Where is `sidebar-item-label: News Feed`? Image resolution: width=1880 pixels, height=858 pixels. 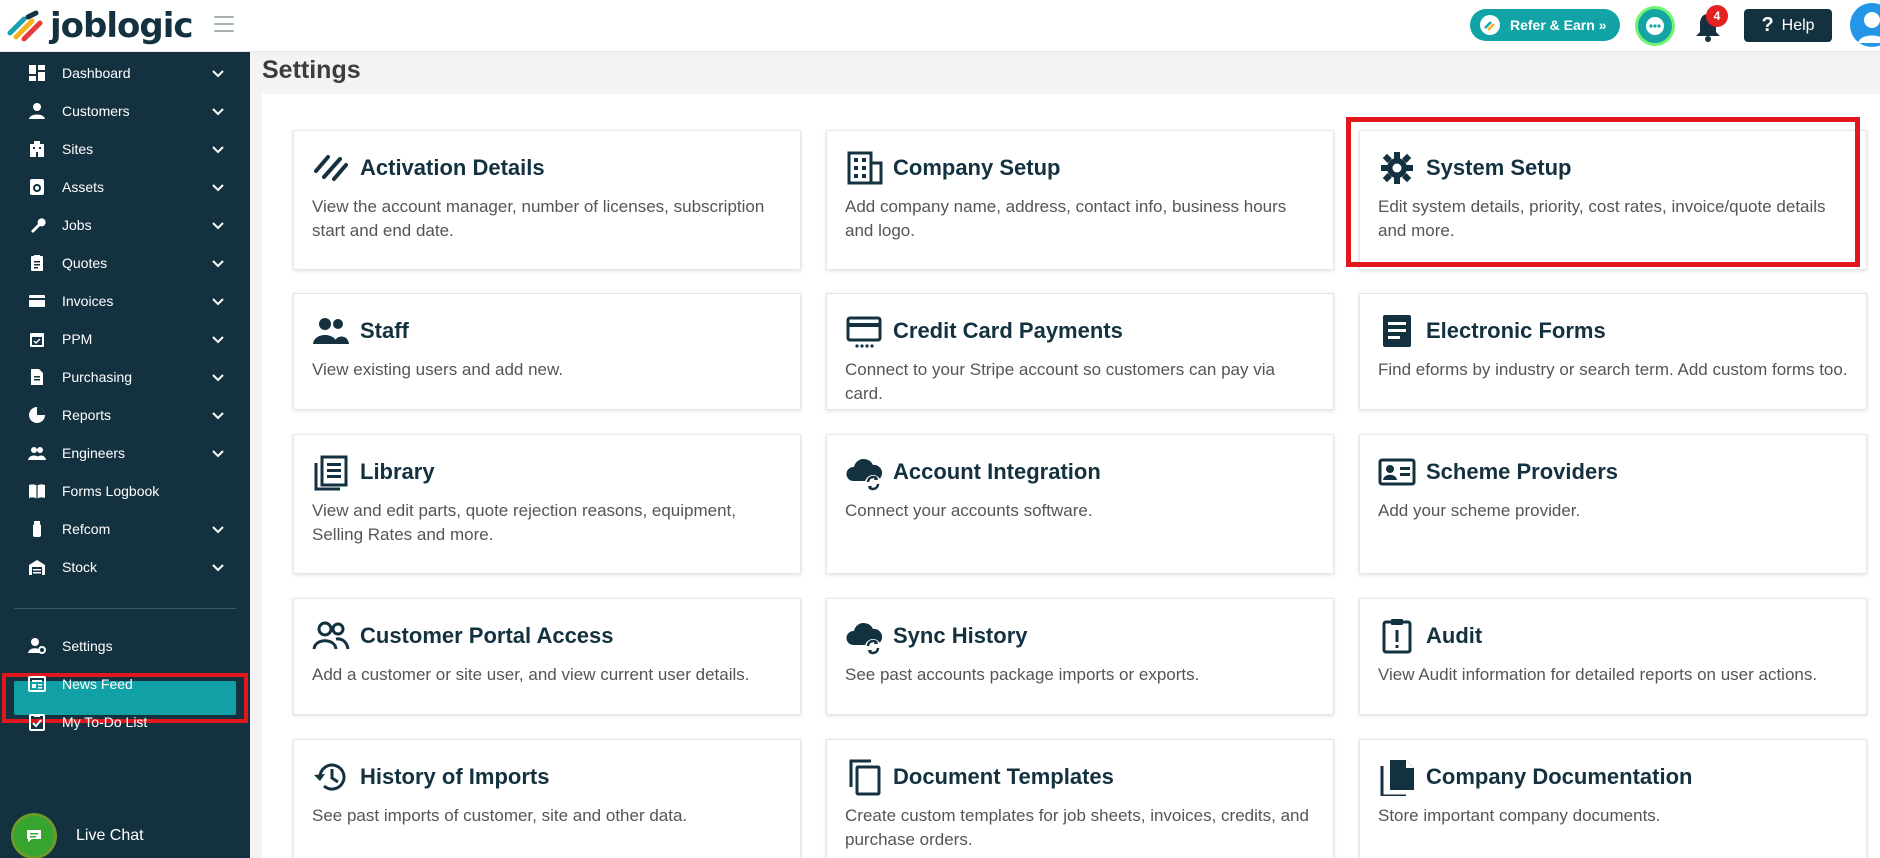 sidebar-item-label: News Feed is located at coordinates (97, 684).